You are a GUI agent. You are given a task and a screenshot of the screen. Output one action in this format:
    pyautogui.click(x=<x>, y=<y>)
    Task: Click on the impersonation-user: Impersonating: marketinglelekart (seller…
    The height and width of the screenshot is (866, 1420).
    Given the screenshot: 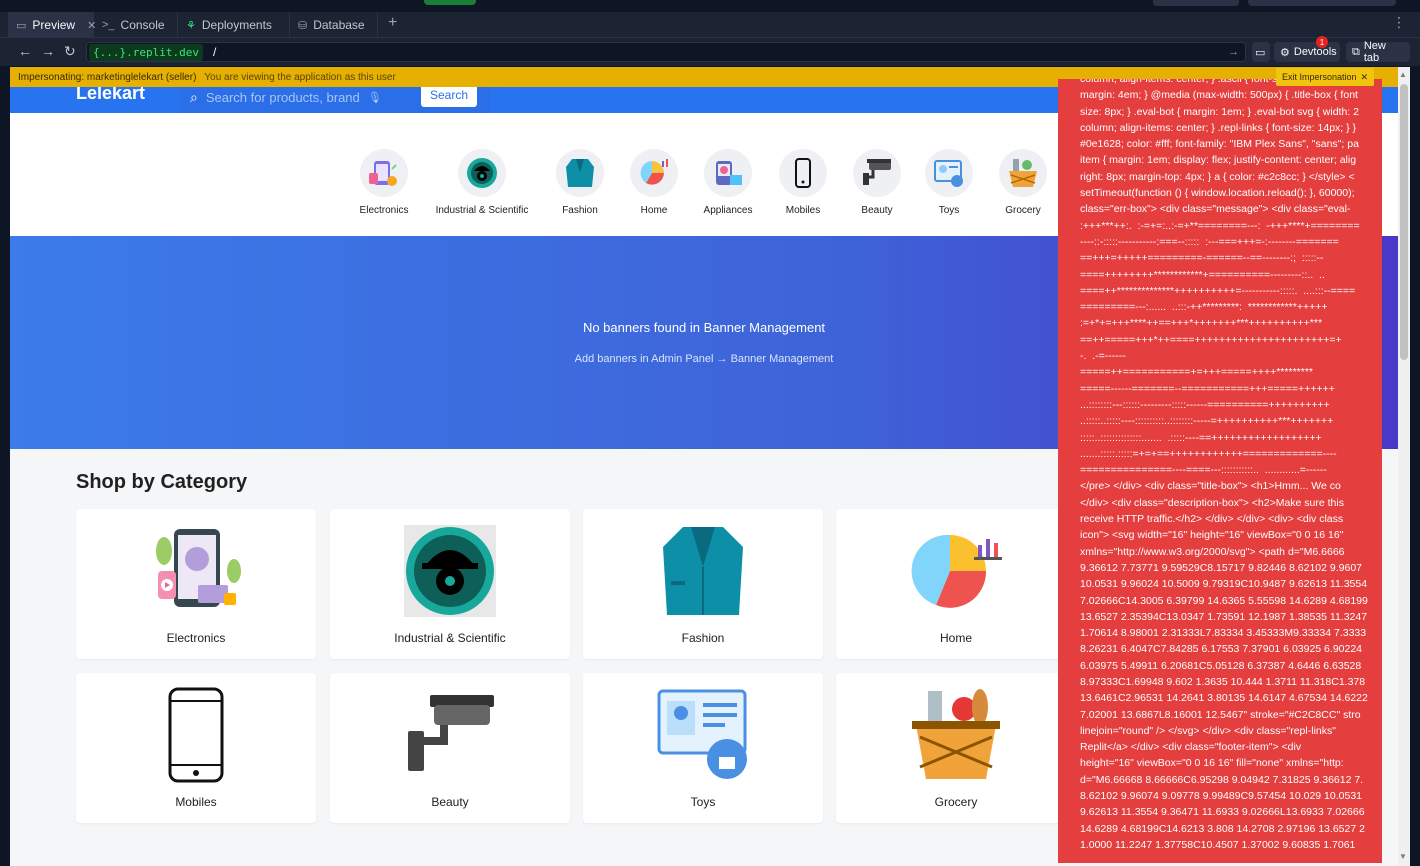 What is the action you would take?
    pyautogui.click(x=107, y=77)
    